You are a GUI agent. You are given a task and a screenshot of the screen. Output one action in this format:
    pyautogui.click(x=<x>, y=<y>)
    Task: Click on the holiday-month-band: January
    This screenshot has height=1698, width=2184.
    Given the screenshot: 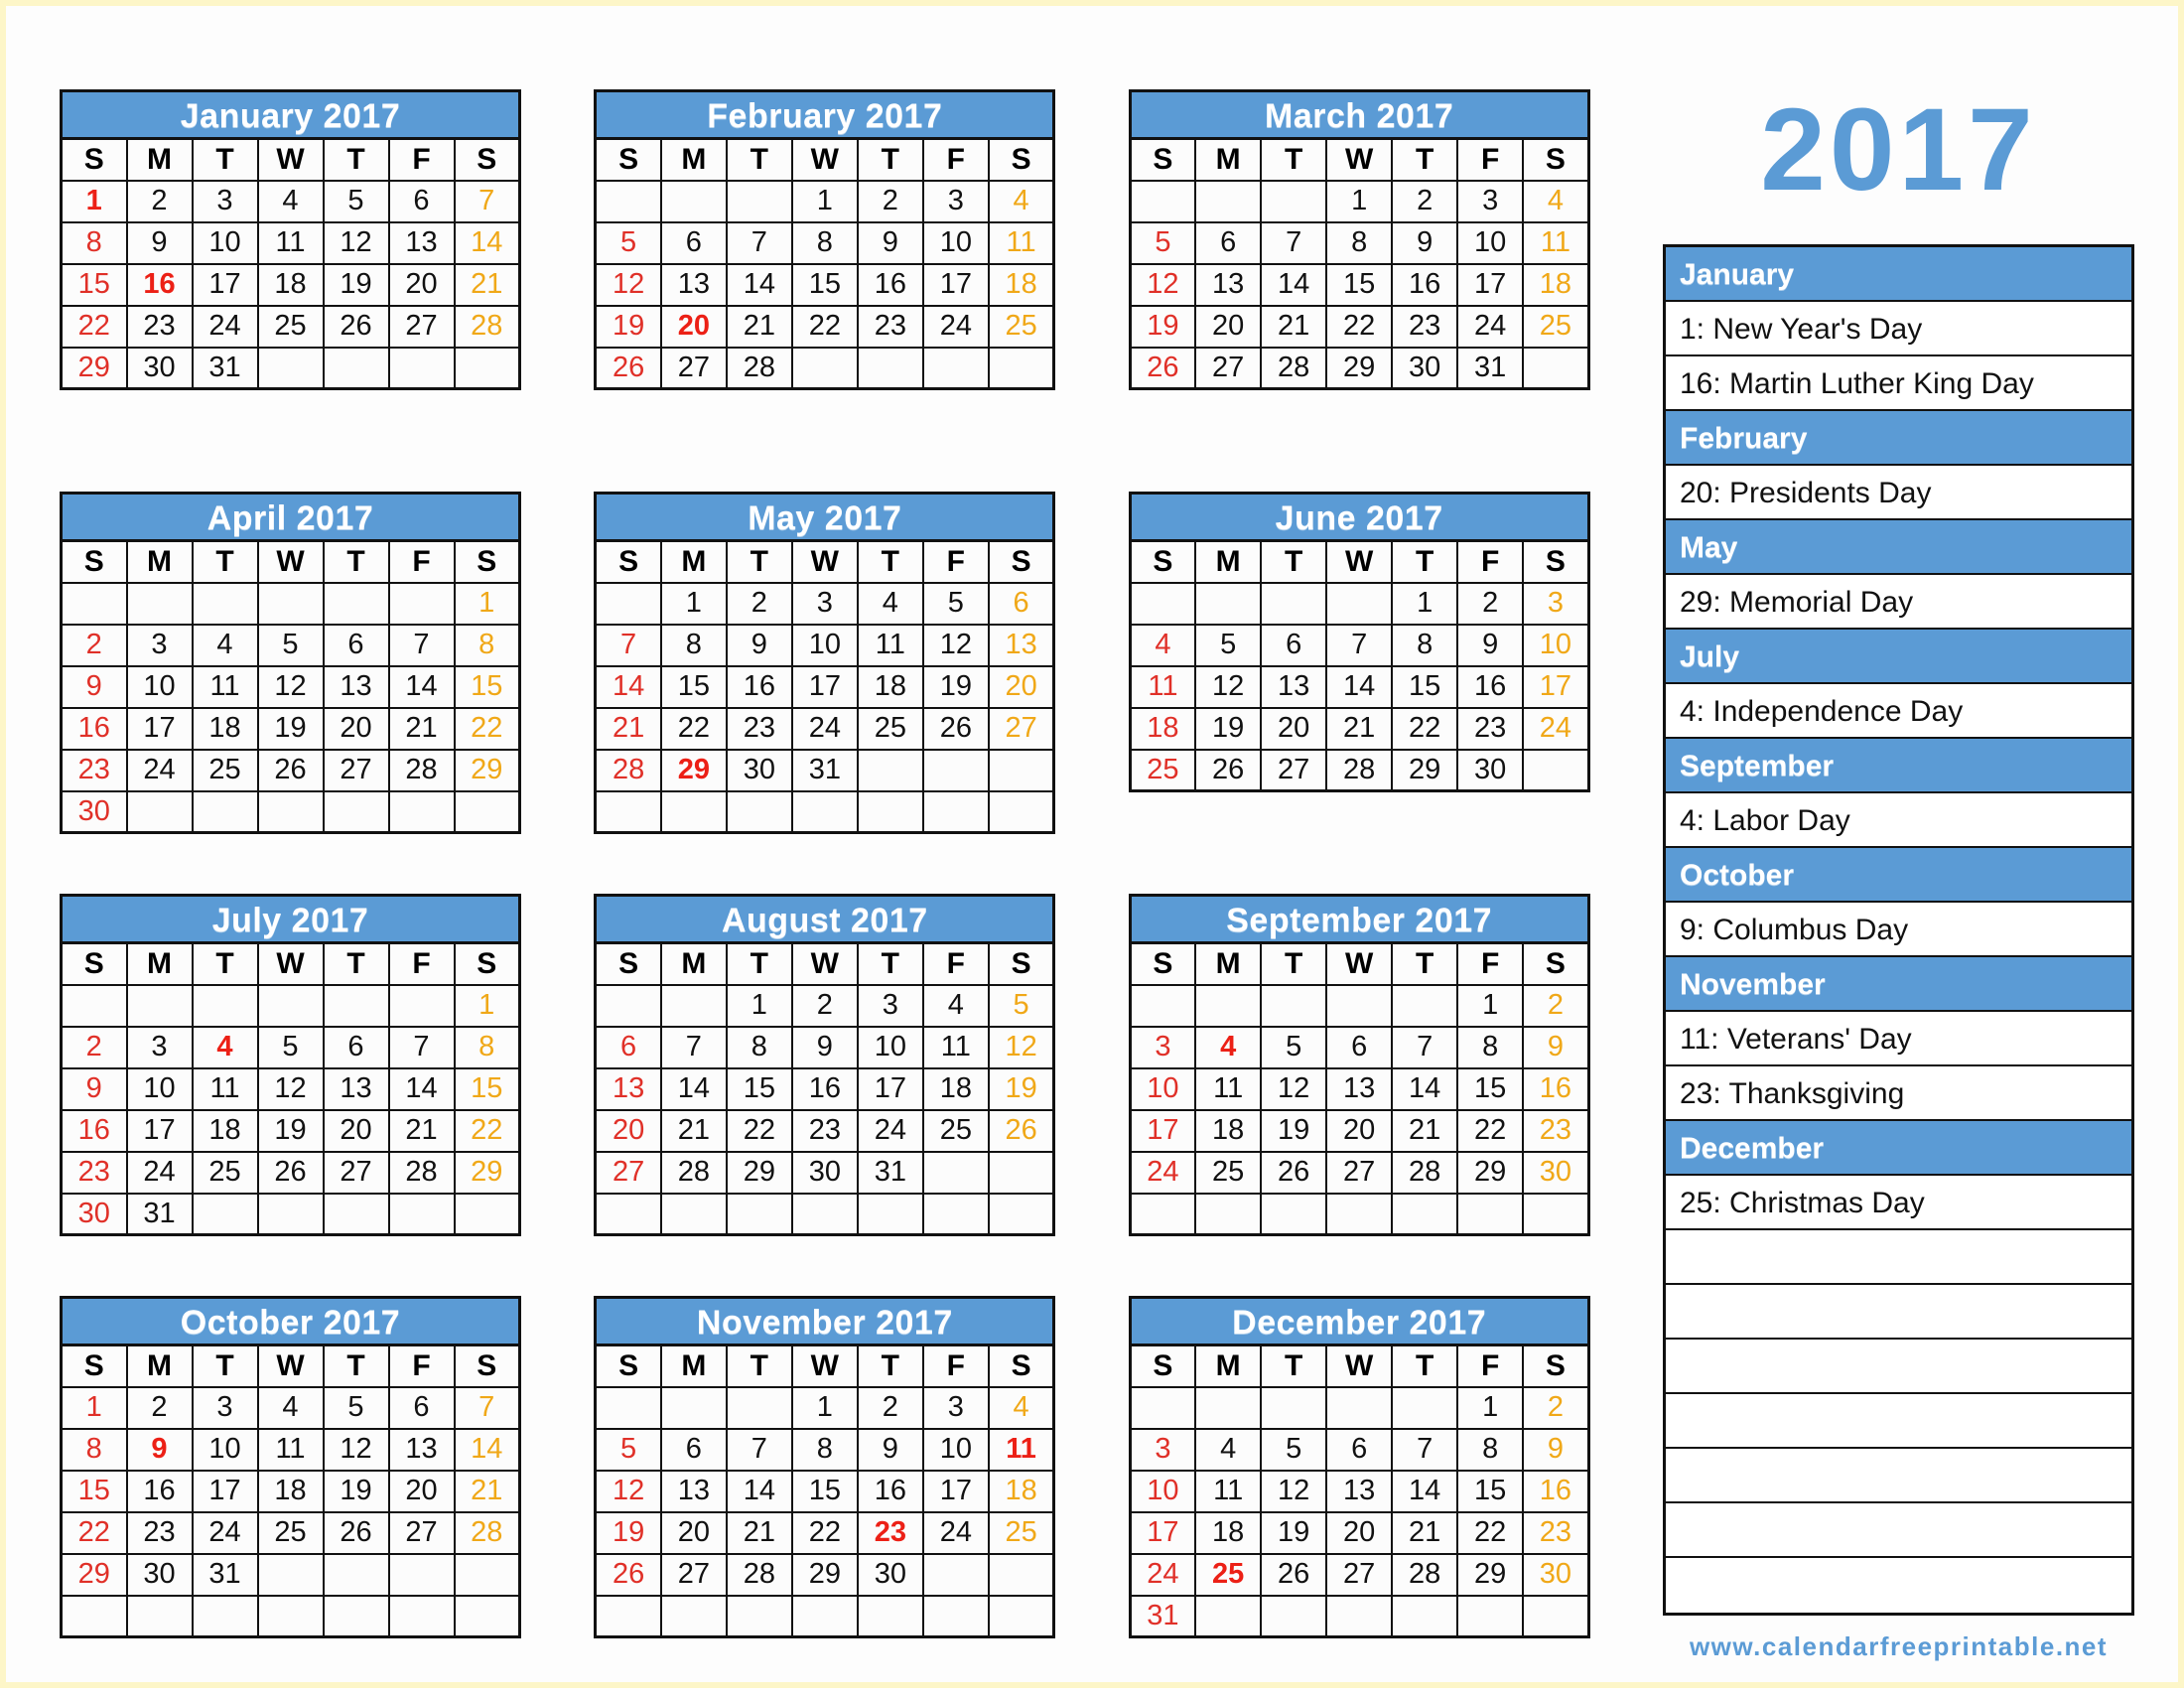 What is the action you would take?
    pyautogui.click(x=1898, y=274)
    